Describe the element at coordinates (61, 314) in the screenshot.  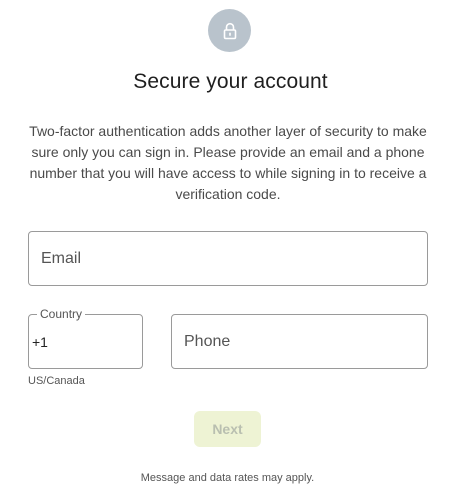
I see `country-label: Country` at that location.